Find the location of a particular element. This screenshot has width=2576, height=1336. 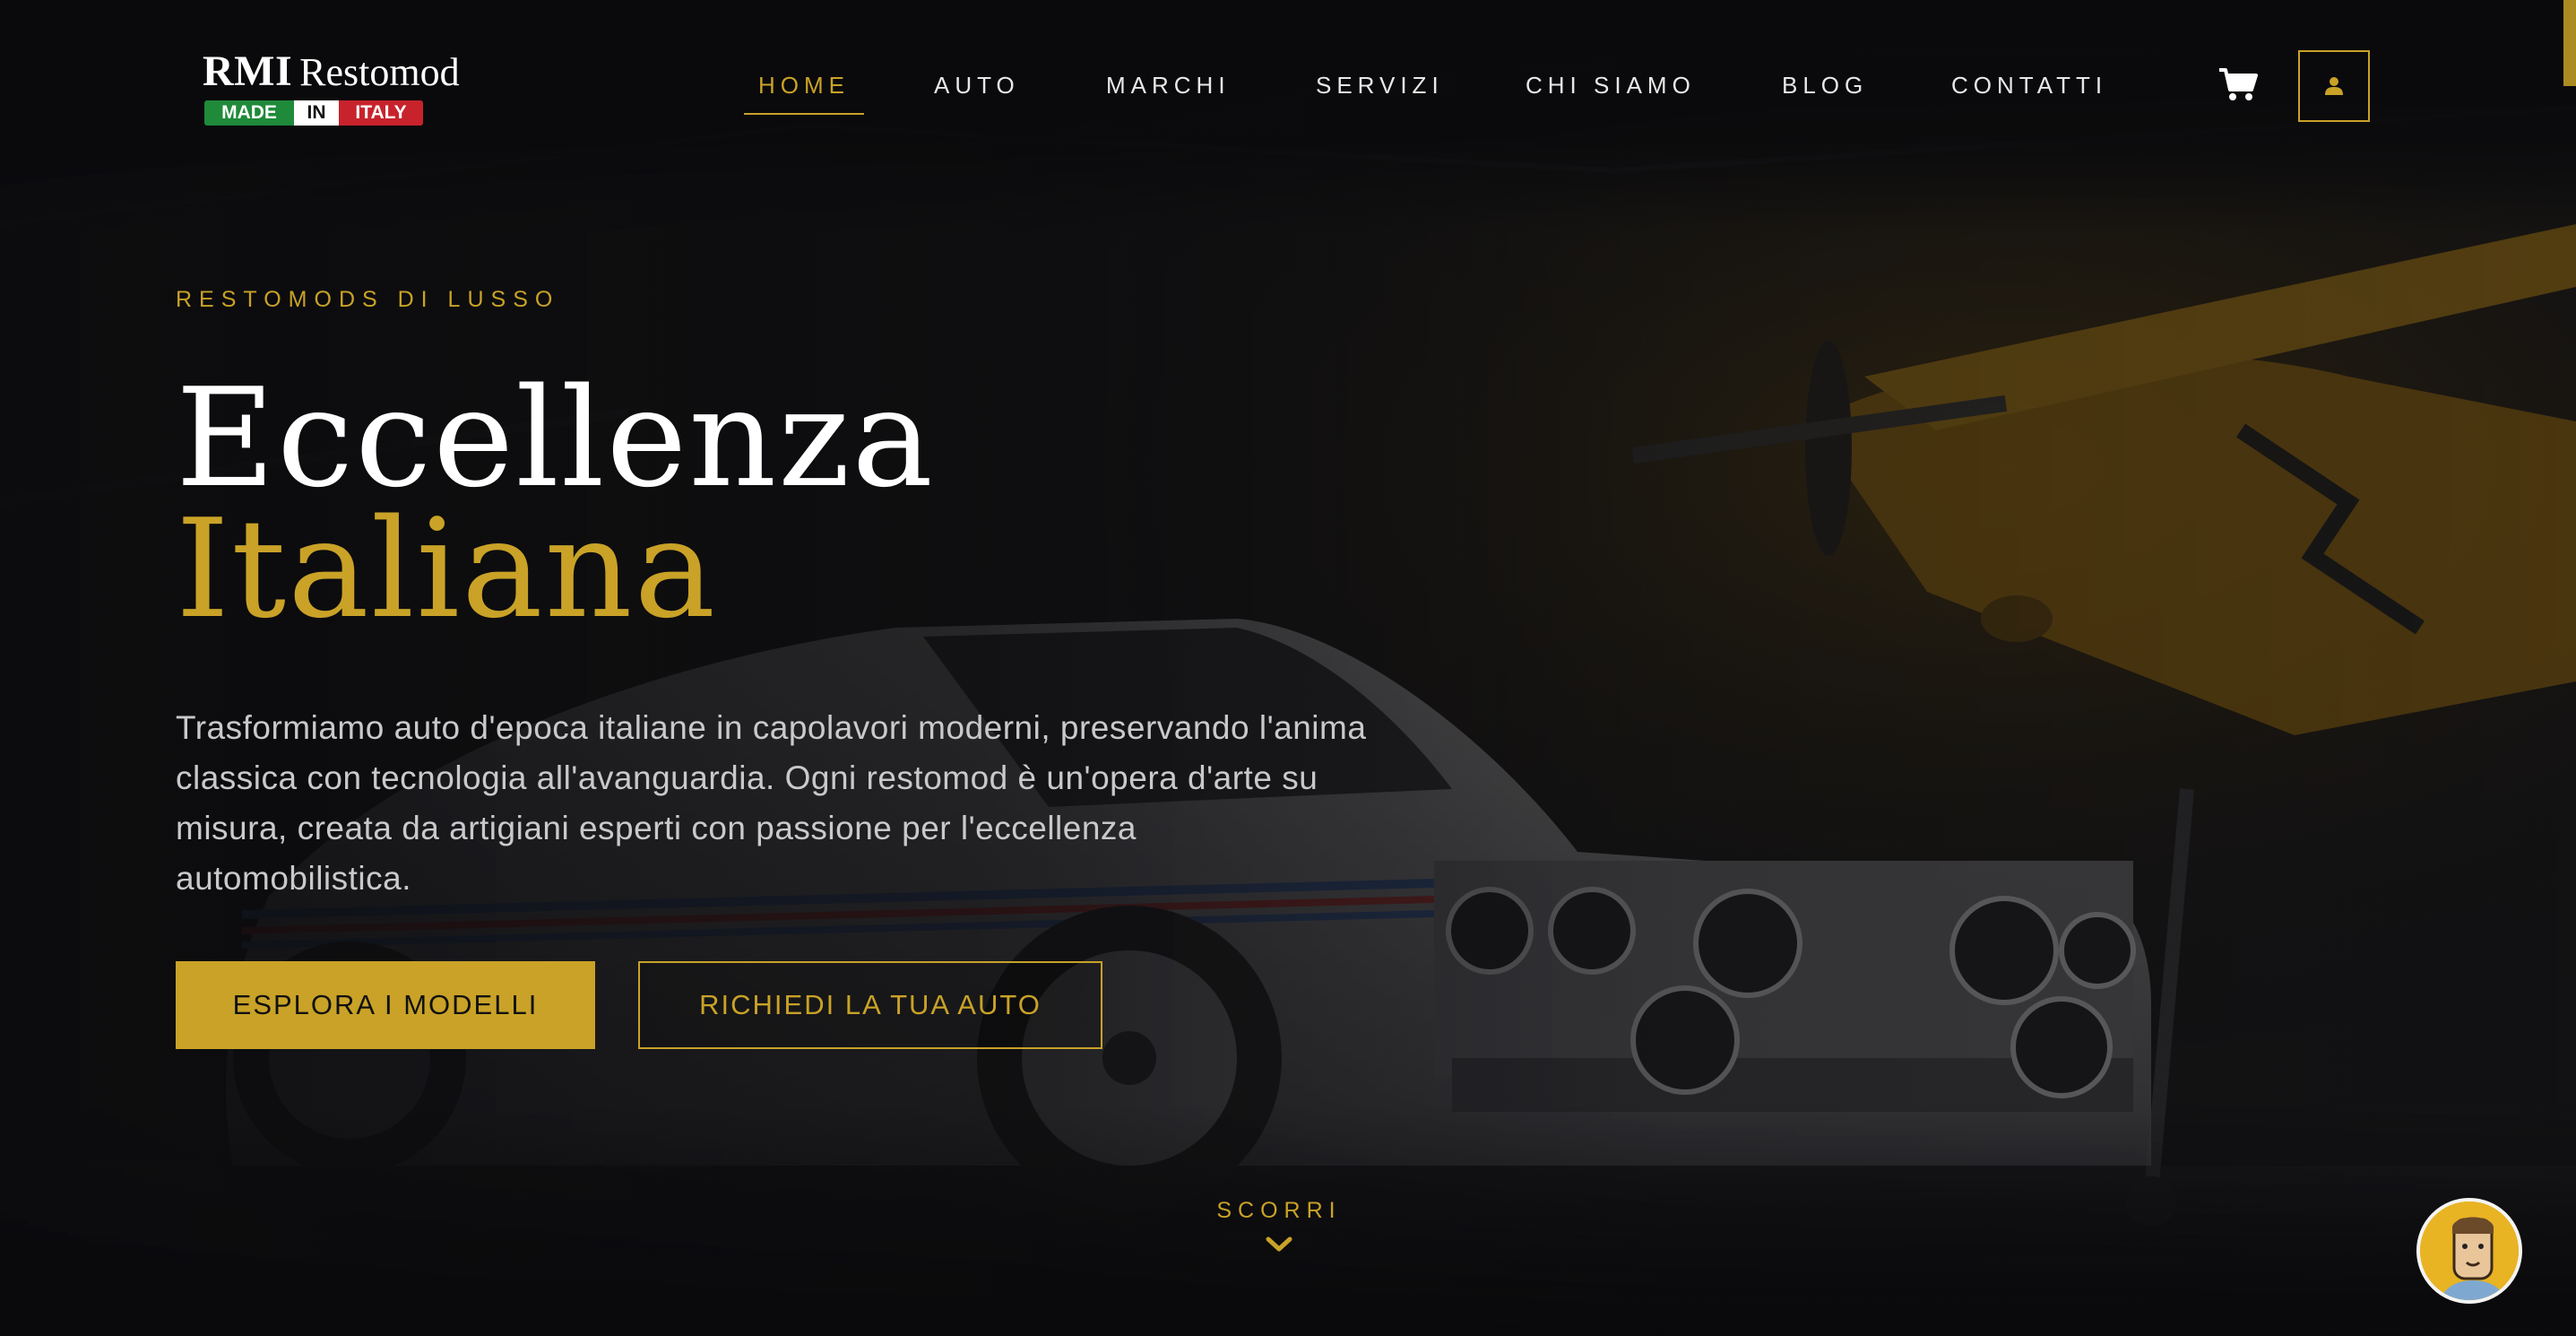

hero-title-line1: Eccellenza is located at coordinates (555, 438).